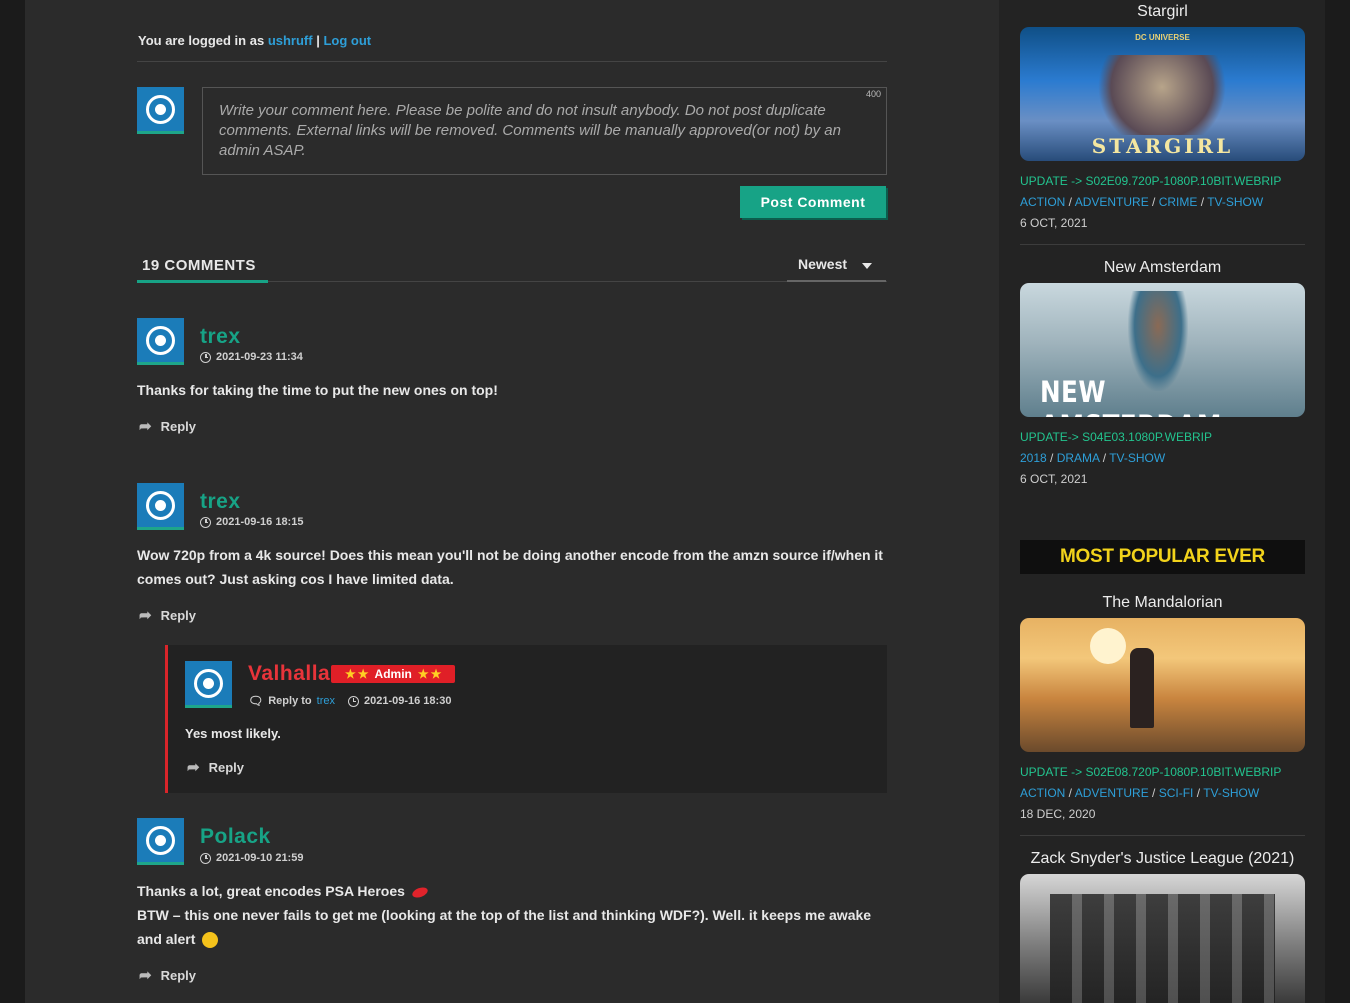 Image resolution: width=1350 pixels, height=1003 pixels. Describe the element at coordinates (326, 701) in the screenshot. I see `reply-to-link: trex` at that location.